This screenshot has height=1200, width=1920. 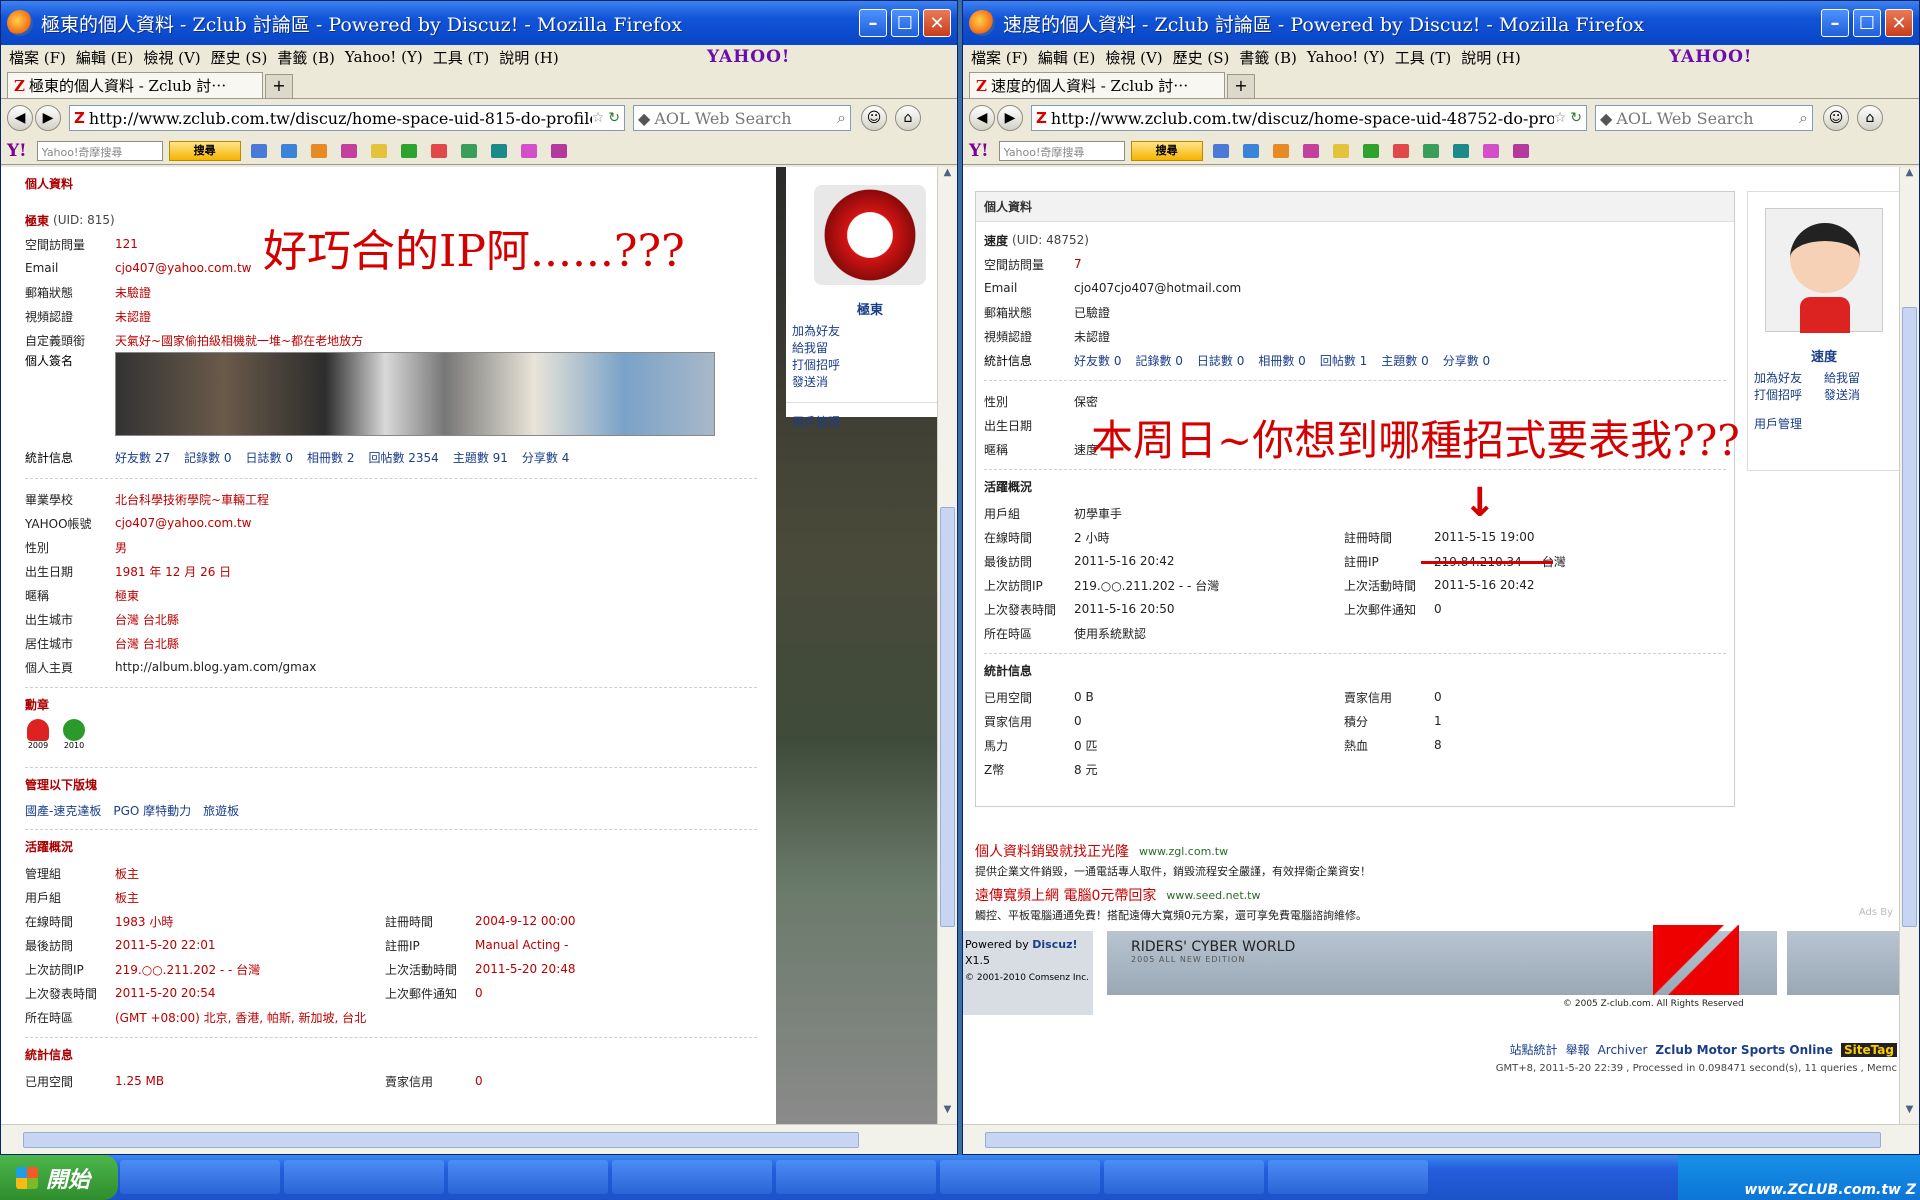 I want to click on new-tab-button: +, so click(x=279, y=86).